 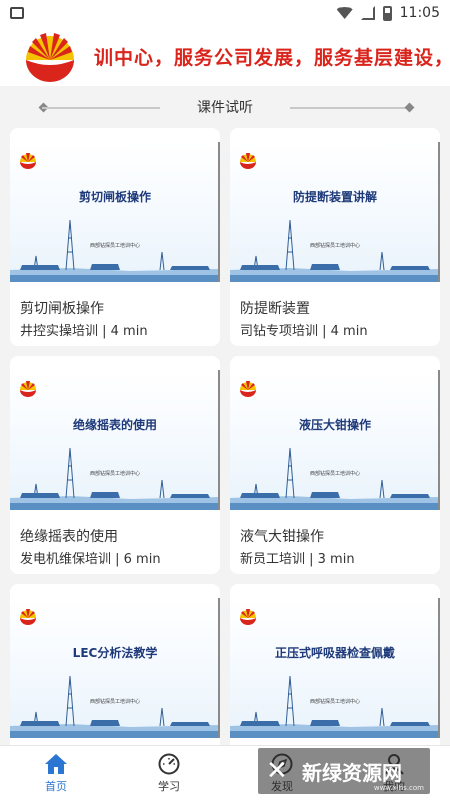 What do you see at coordinates (225, 13) in the screenshot?
I see `status-bar: 11:05` at bounding box center [225, 13].